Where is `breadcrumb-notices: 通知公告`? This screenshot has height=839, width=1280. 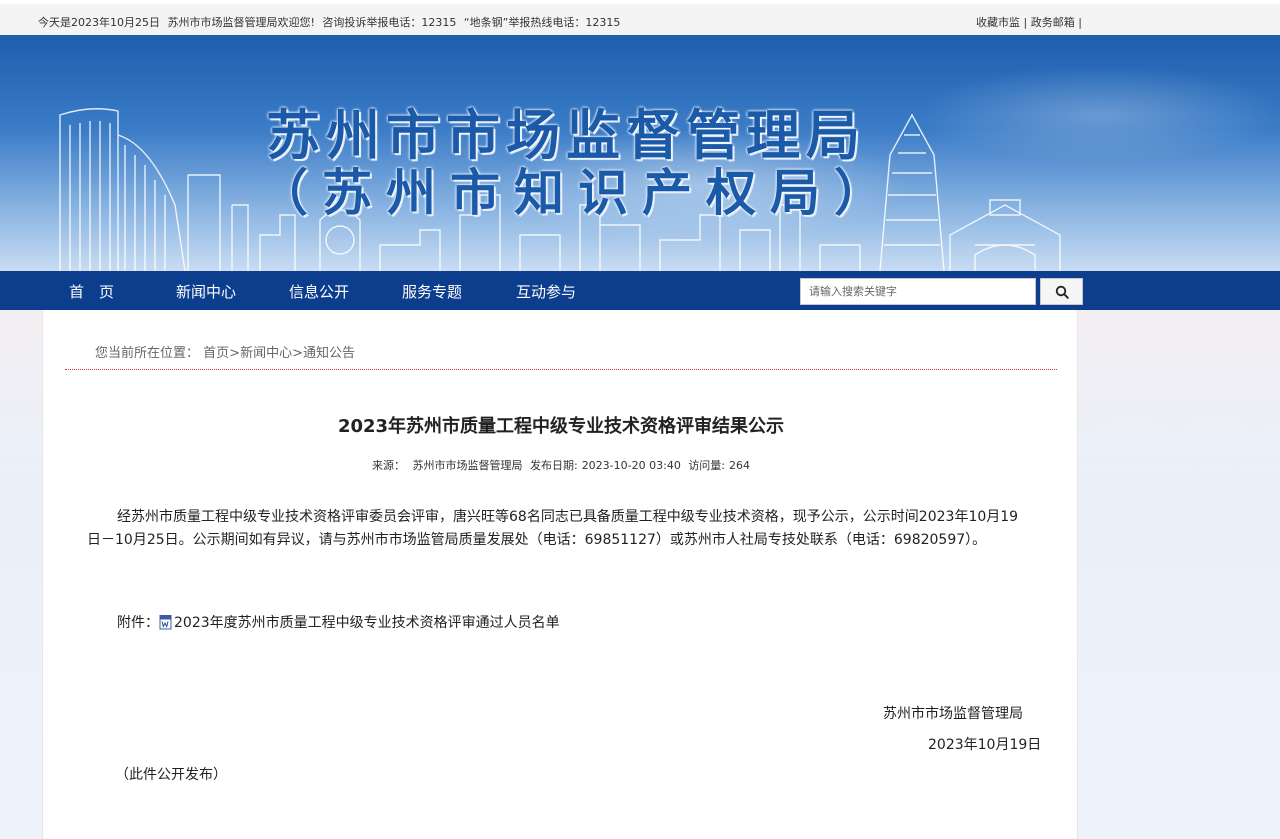 breadcrumb-notices: 通知公告 is located at coordinates (329, 353).